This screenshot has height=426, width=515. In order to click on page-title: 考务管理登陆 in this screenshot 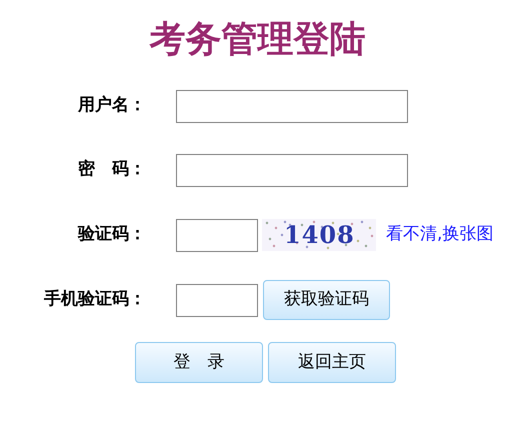, I will do `click(257, 40)`.